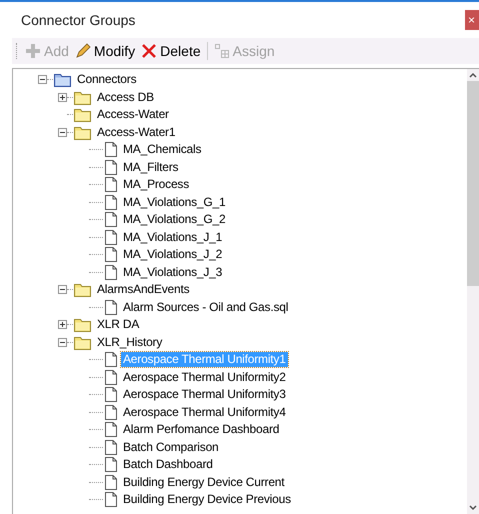 The image size is (479, 514). Describe the element at coordinates (118, 324) in the screenshot. I see `tree-item: XLR DA` at that location.